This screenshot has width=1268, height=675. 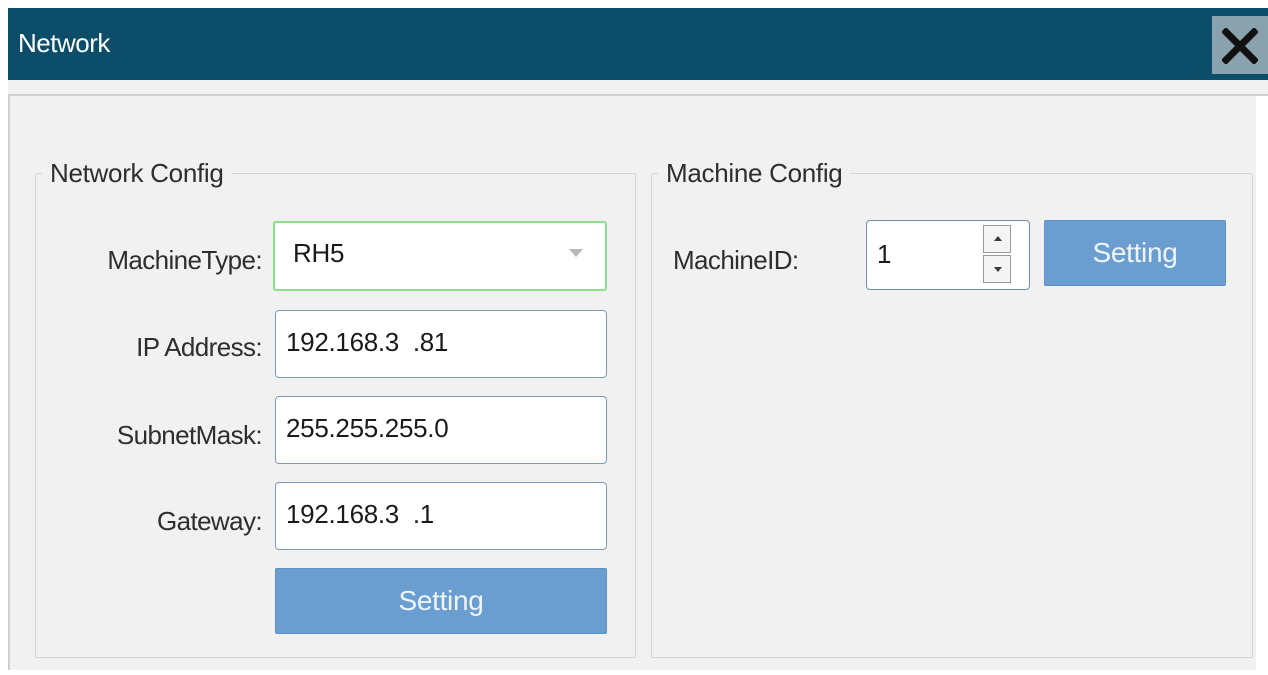 What do you see at coordinates (754, 173) in the screenshot?
I see `machine-config-title: Machine Config` at bounding box center [754, 173].